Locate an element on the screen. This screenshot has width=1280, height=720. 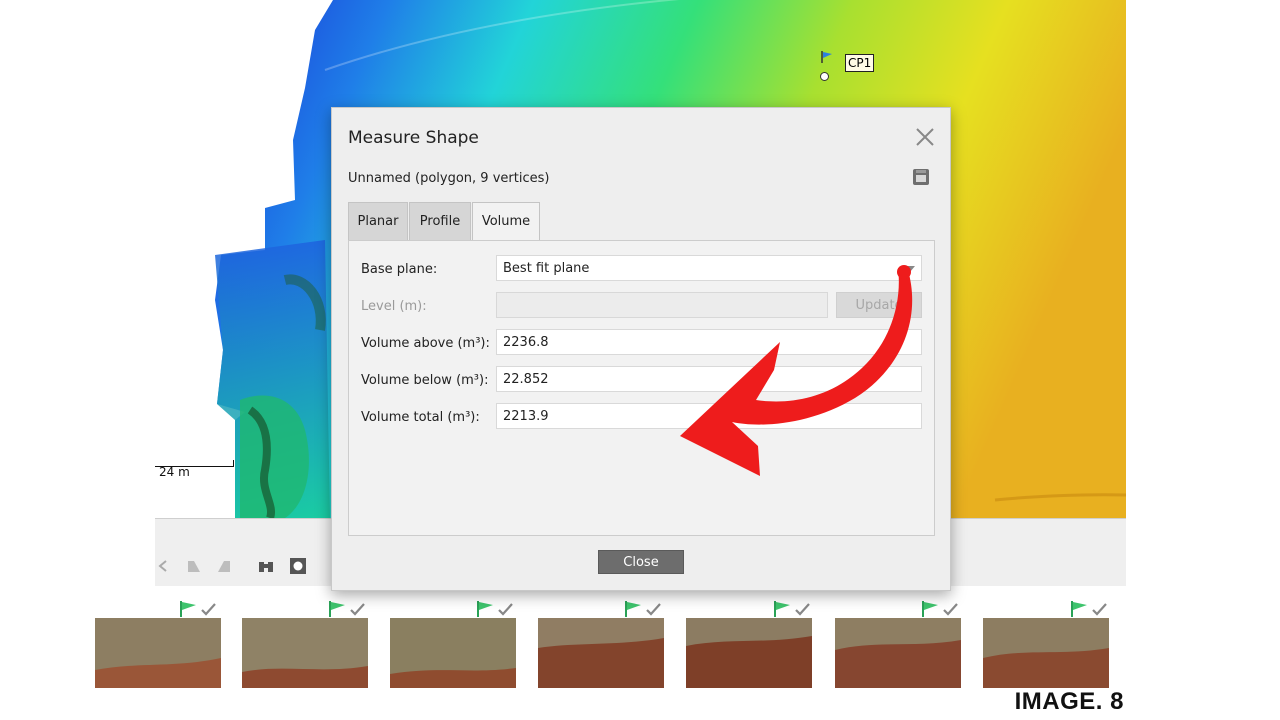
close-icon is located at coordinates (925, 137).